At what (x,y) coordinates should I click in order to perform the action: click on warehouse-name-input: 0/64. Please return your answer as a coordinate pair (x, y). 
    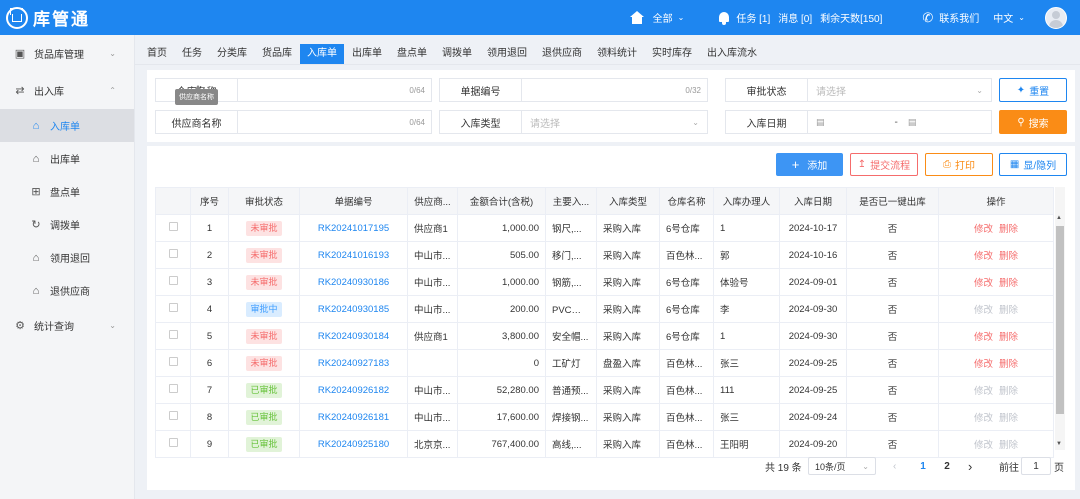
    Looking at the image, I should click on (334, 90).